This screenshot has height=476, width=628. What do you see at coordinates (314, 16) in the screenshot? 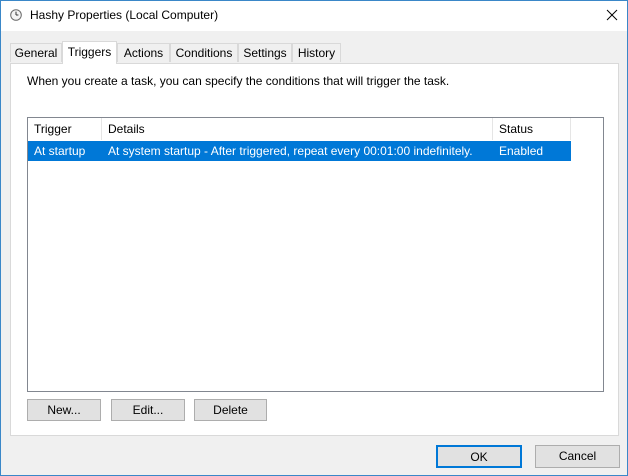
I see `title-bar: Hashy Properties (Local Computer)` at bounding box center [314, 16].